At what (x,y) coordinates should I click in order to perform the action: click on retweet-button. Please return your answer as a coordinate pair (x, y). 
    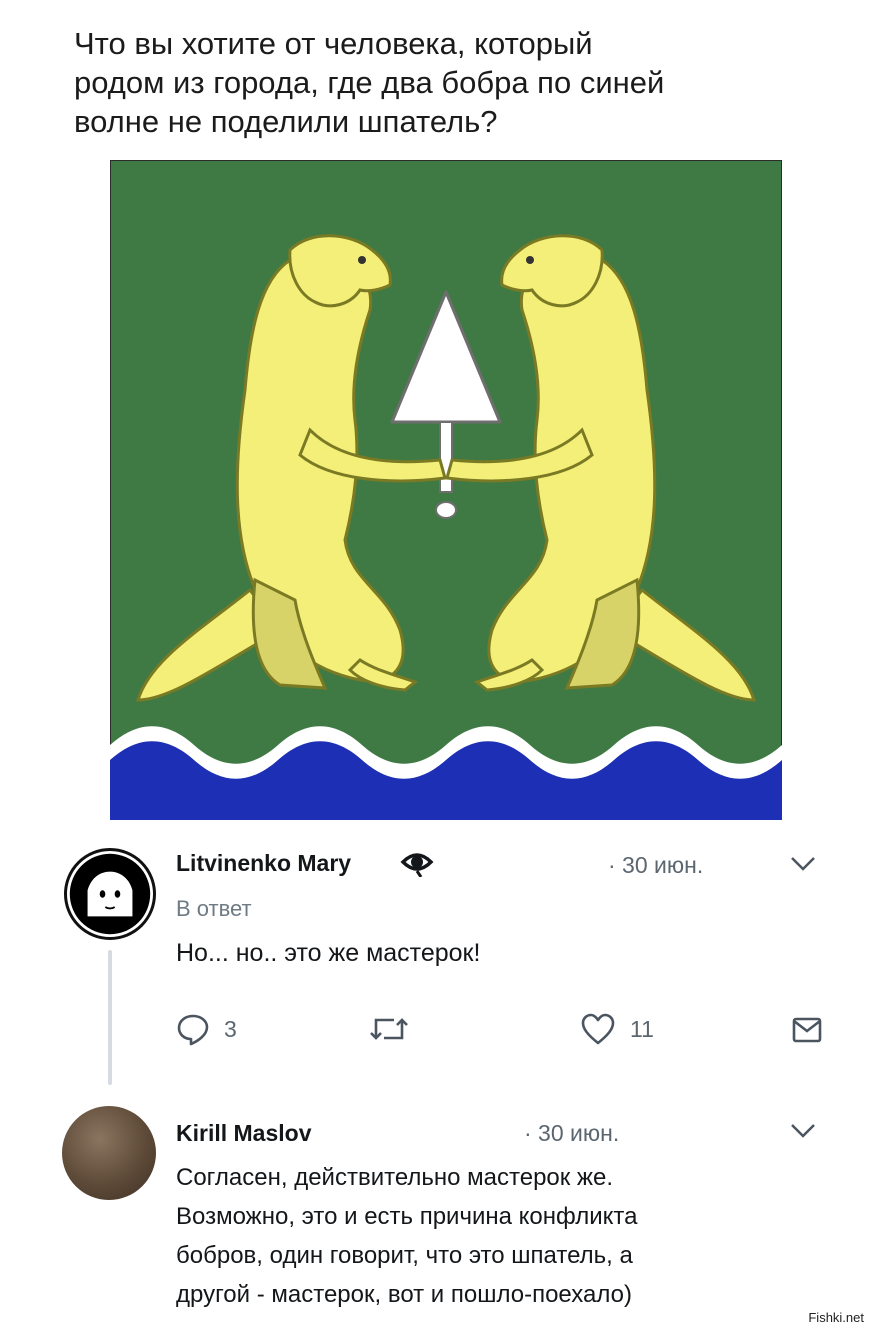
    Looking at the image, I should click on (396, 1029).